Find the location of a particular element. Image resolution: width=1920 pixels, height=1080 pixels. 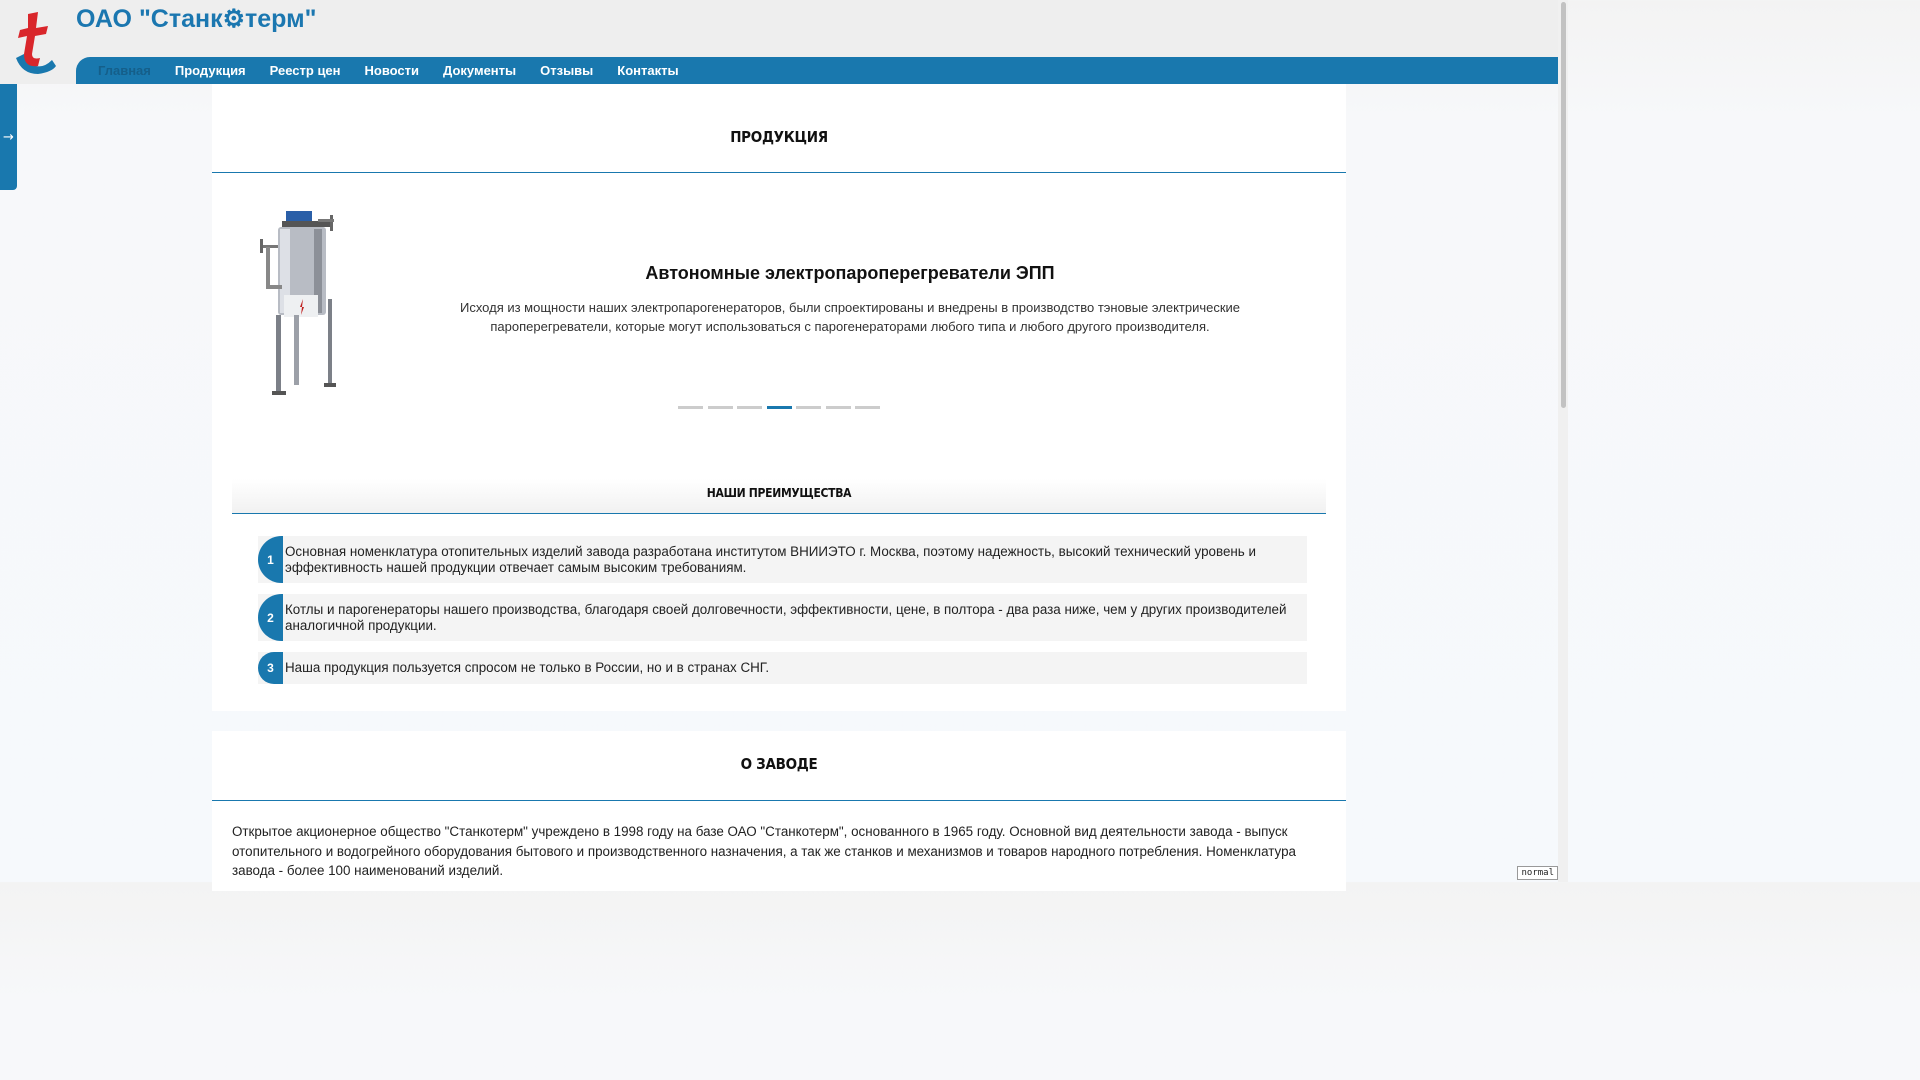

advantages-header: Наши преимущества is located at coordinates (779, 496).